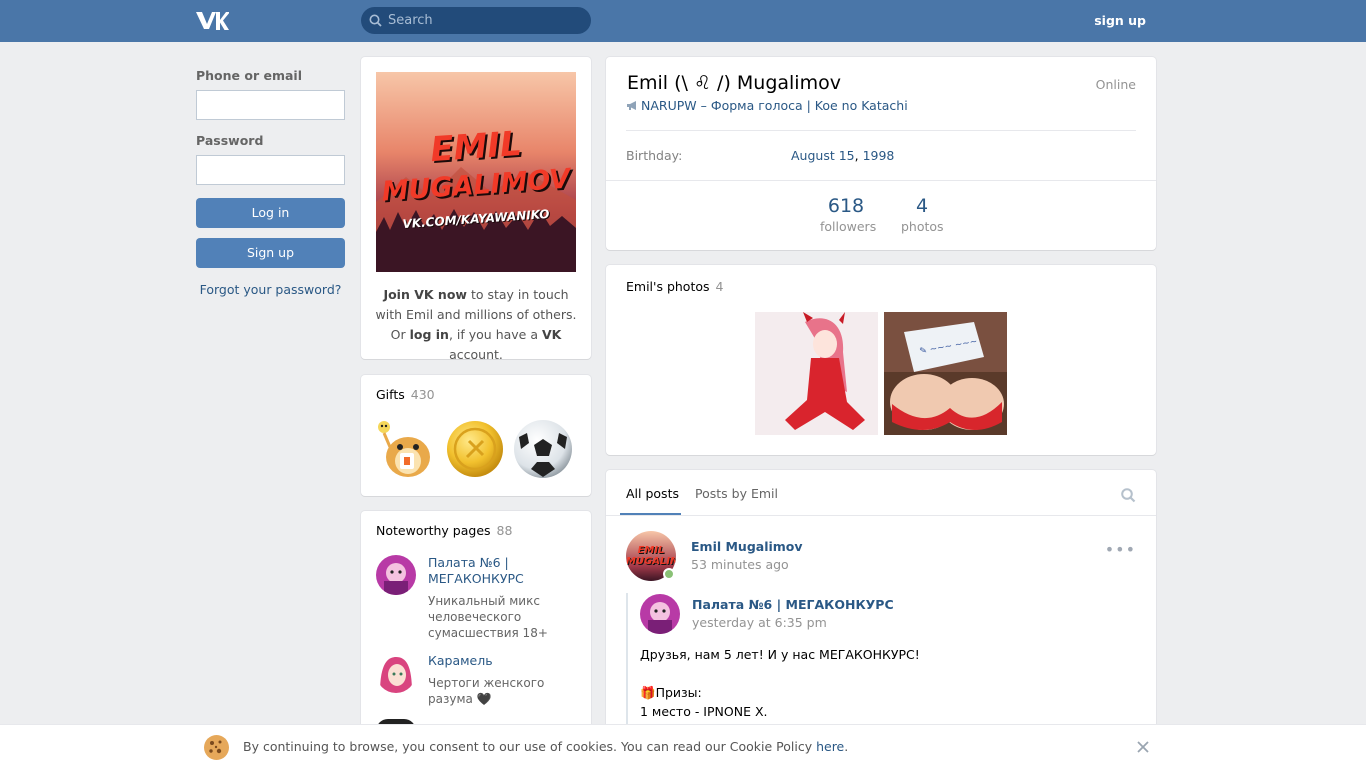 Image resolution: width=1366 pixels, height=768 pixels. What do you see at coordinates (816, 373) in the screenshot?
I see `photo-thumbnail` at bounding box center [816, 373].